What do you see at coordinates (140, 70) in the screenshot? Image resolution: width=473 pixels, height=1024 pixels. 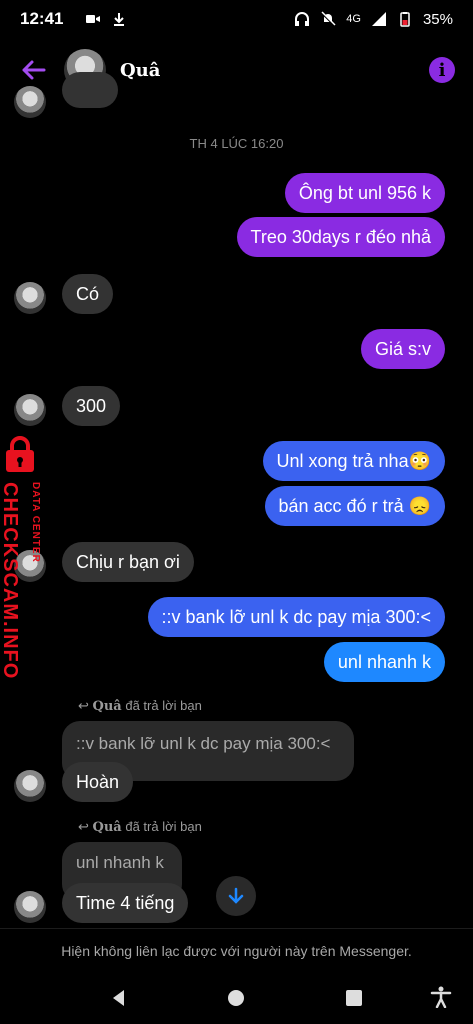 I see `contact-name: Quâ` at bounding box center [140, 70].